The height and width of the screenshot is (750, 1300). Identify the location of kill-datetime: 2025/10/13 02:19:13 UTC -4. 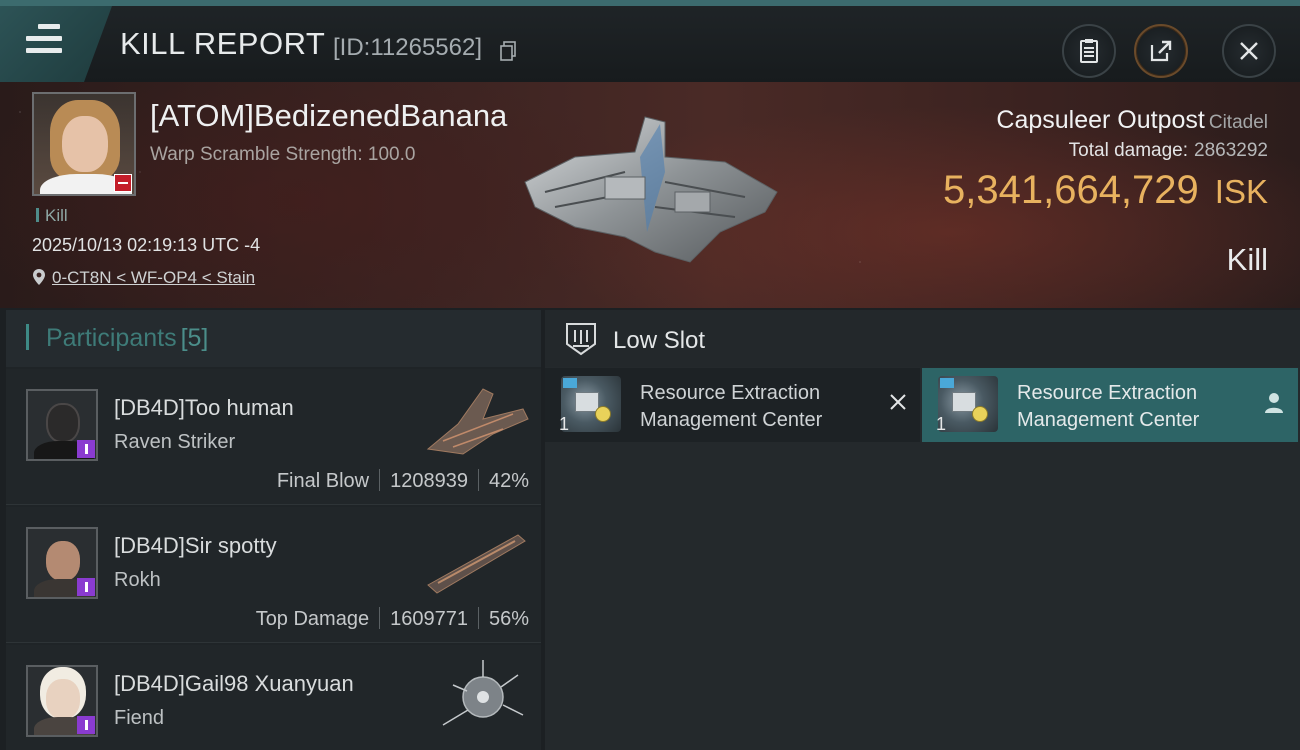
(146, 245).